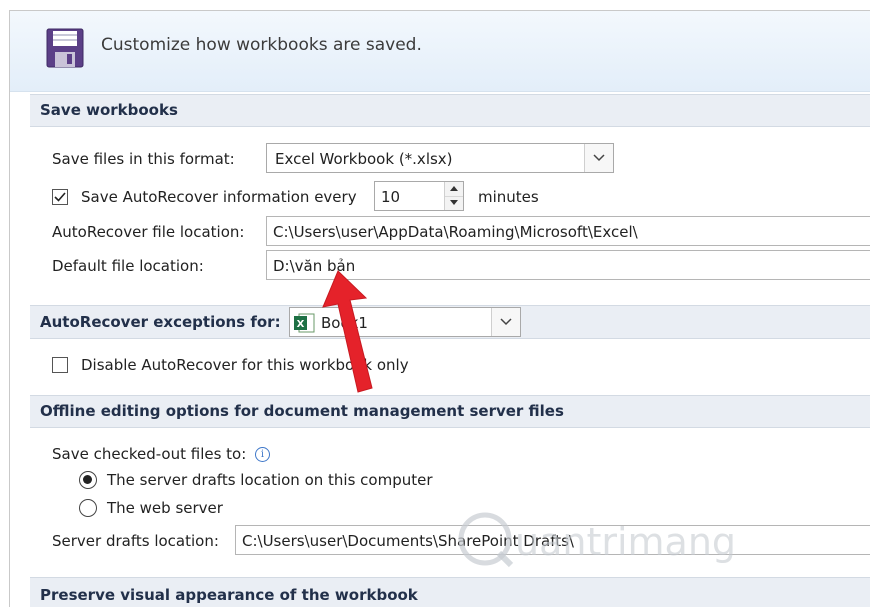 This screenshot has height=607, width=870. Describe the element at coordinates (440, 51) in the screenshot. I see `banner: Customize how workbooks are saved.` at that location.